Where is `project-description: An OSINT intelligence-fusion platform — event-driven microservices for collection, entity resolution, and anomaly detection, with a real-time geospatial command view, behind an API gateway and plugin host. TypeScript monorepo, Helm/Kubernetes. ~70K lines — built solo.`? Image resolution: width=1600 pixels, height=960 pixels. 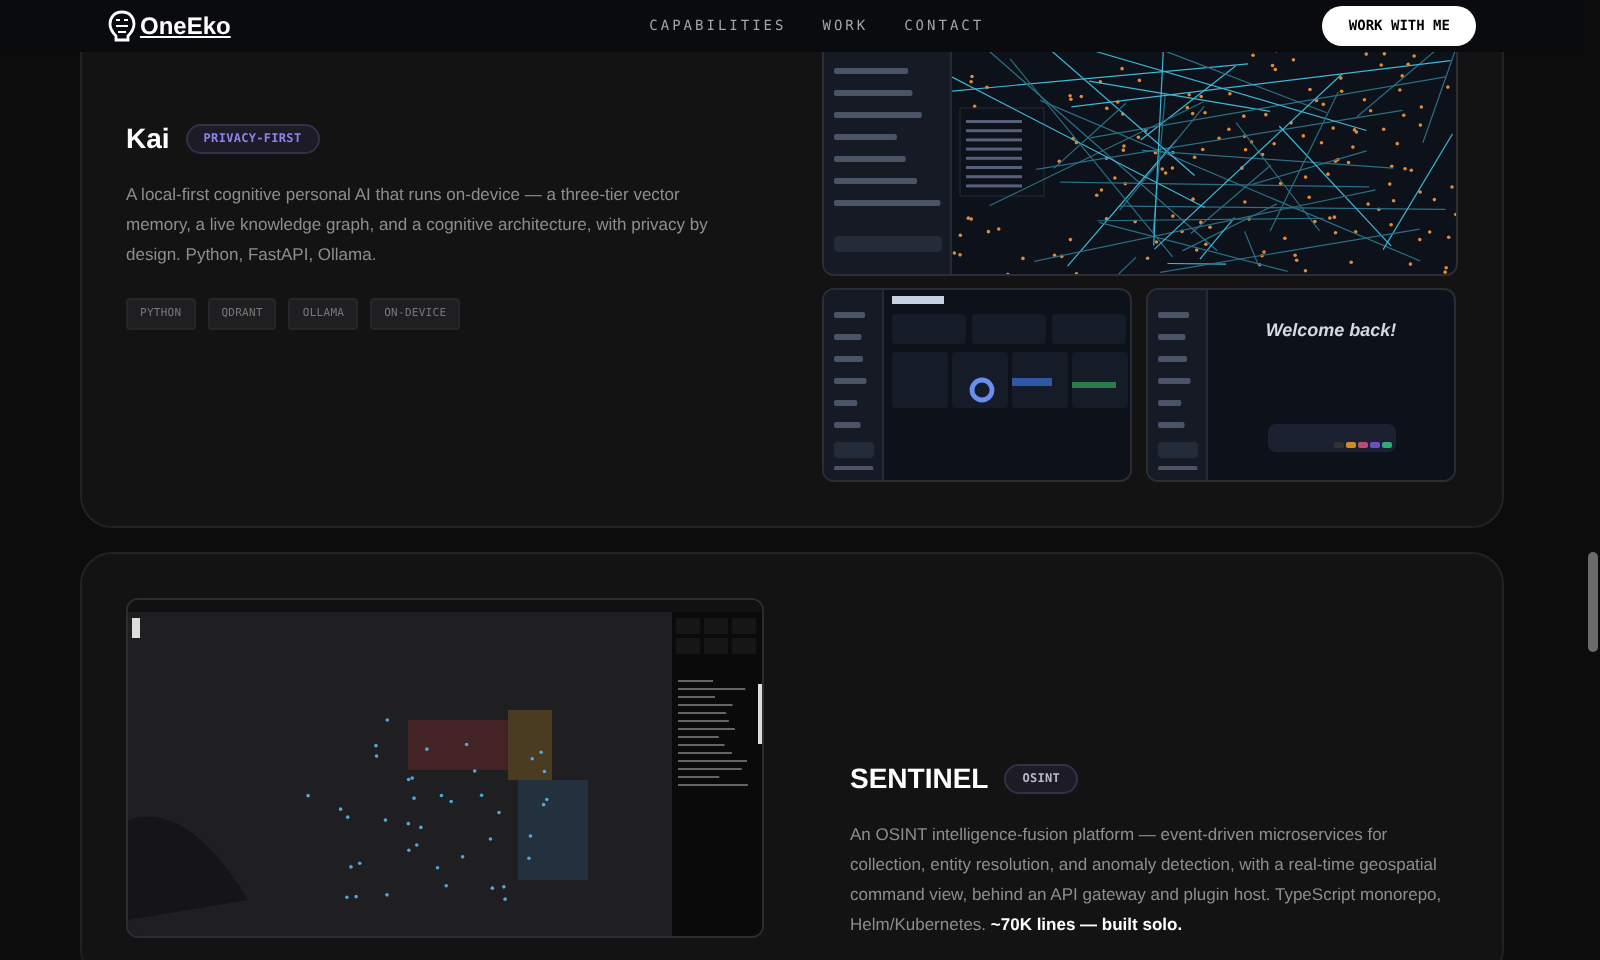 project-description: An OSINT intelligence-fusion platform — event-driven microservices for collection, entity resolution, and anomaly detection, with a real-time geospatial command view, behind an API gateway and plugin host. TypeScript monorepo, Helm/Kubernetes. ~70K lines — built solo. is located at coordinates (1147, 880).